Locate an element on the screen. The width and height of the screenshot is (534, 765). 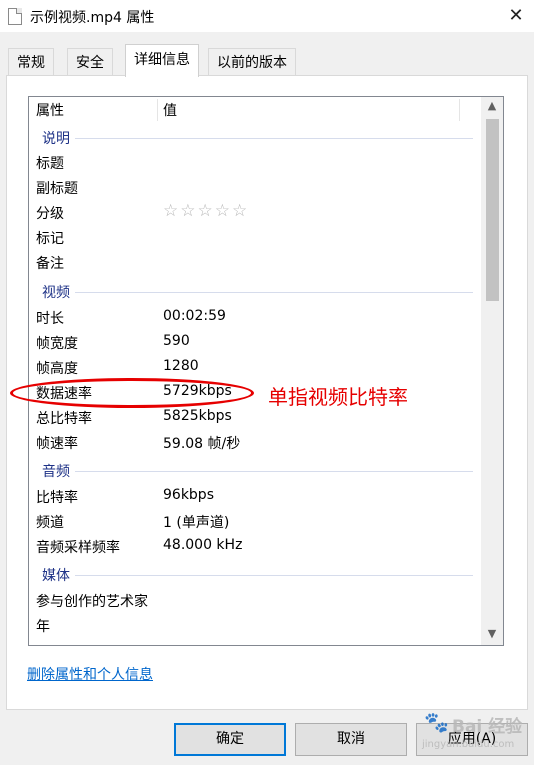
property-value: 5825kbps is located at coordinates (197, 416).